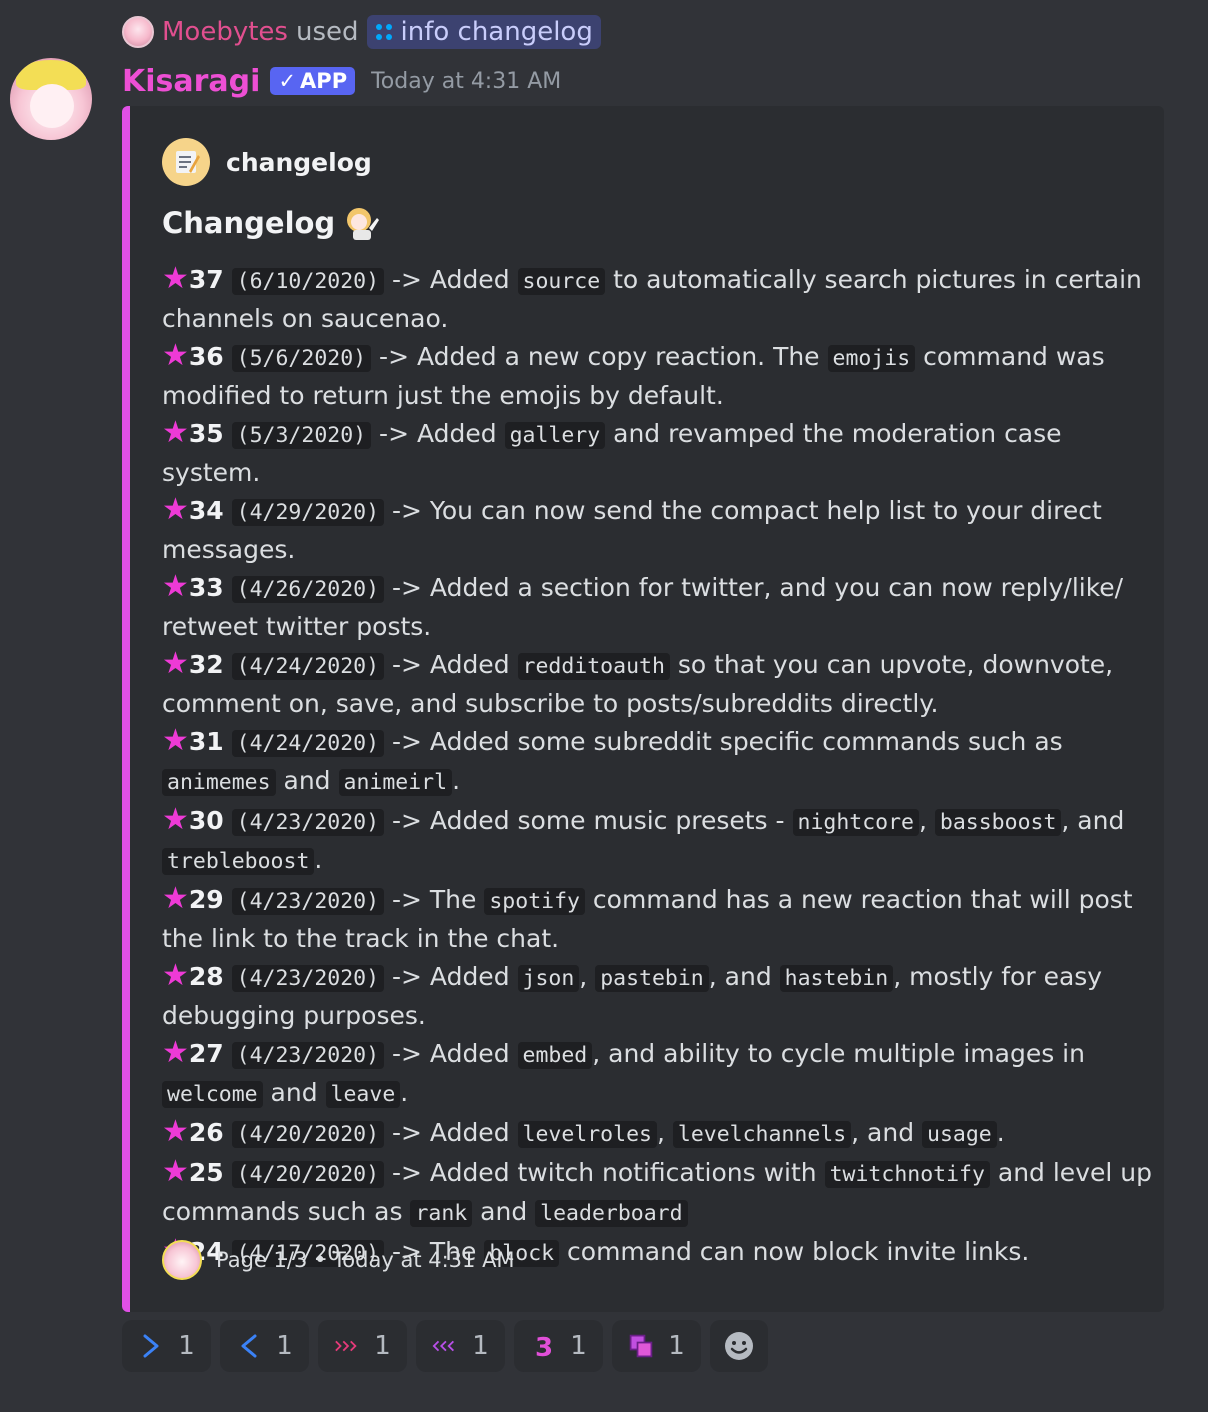 The width and height of the screenshot is (1208, 1412). Describe the element at coordinates (206, 433) in the screenshot. I see `entry-number: 35` at that location.